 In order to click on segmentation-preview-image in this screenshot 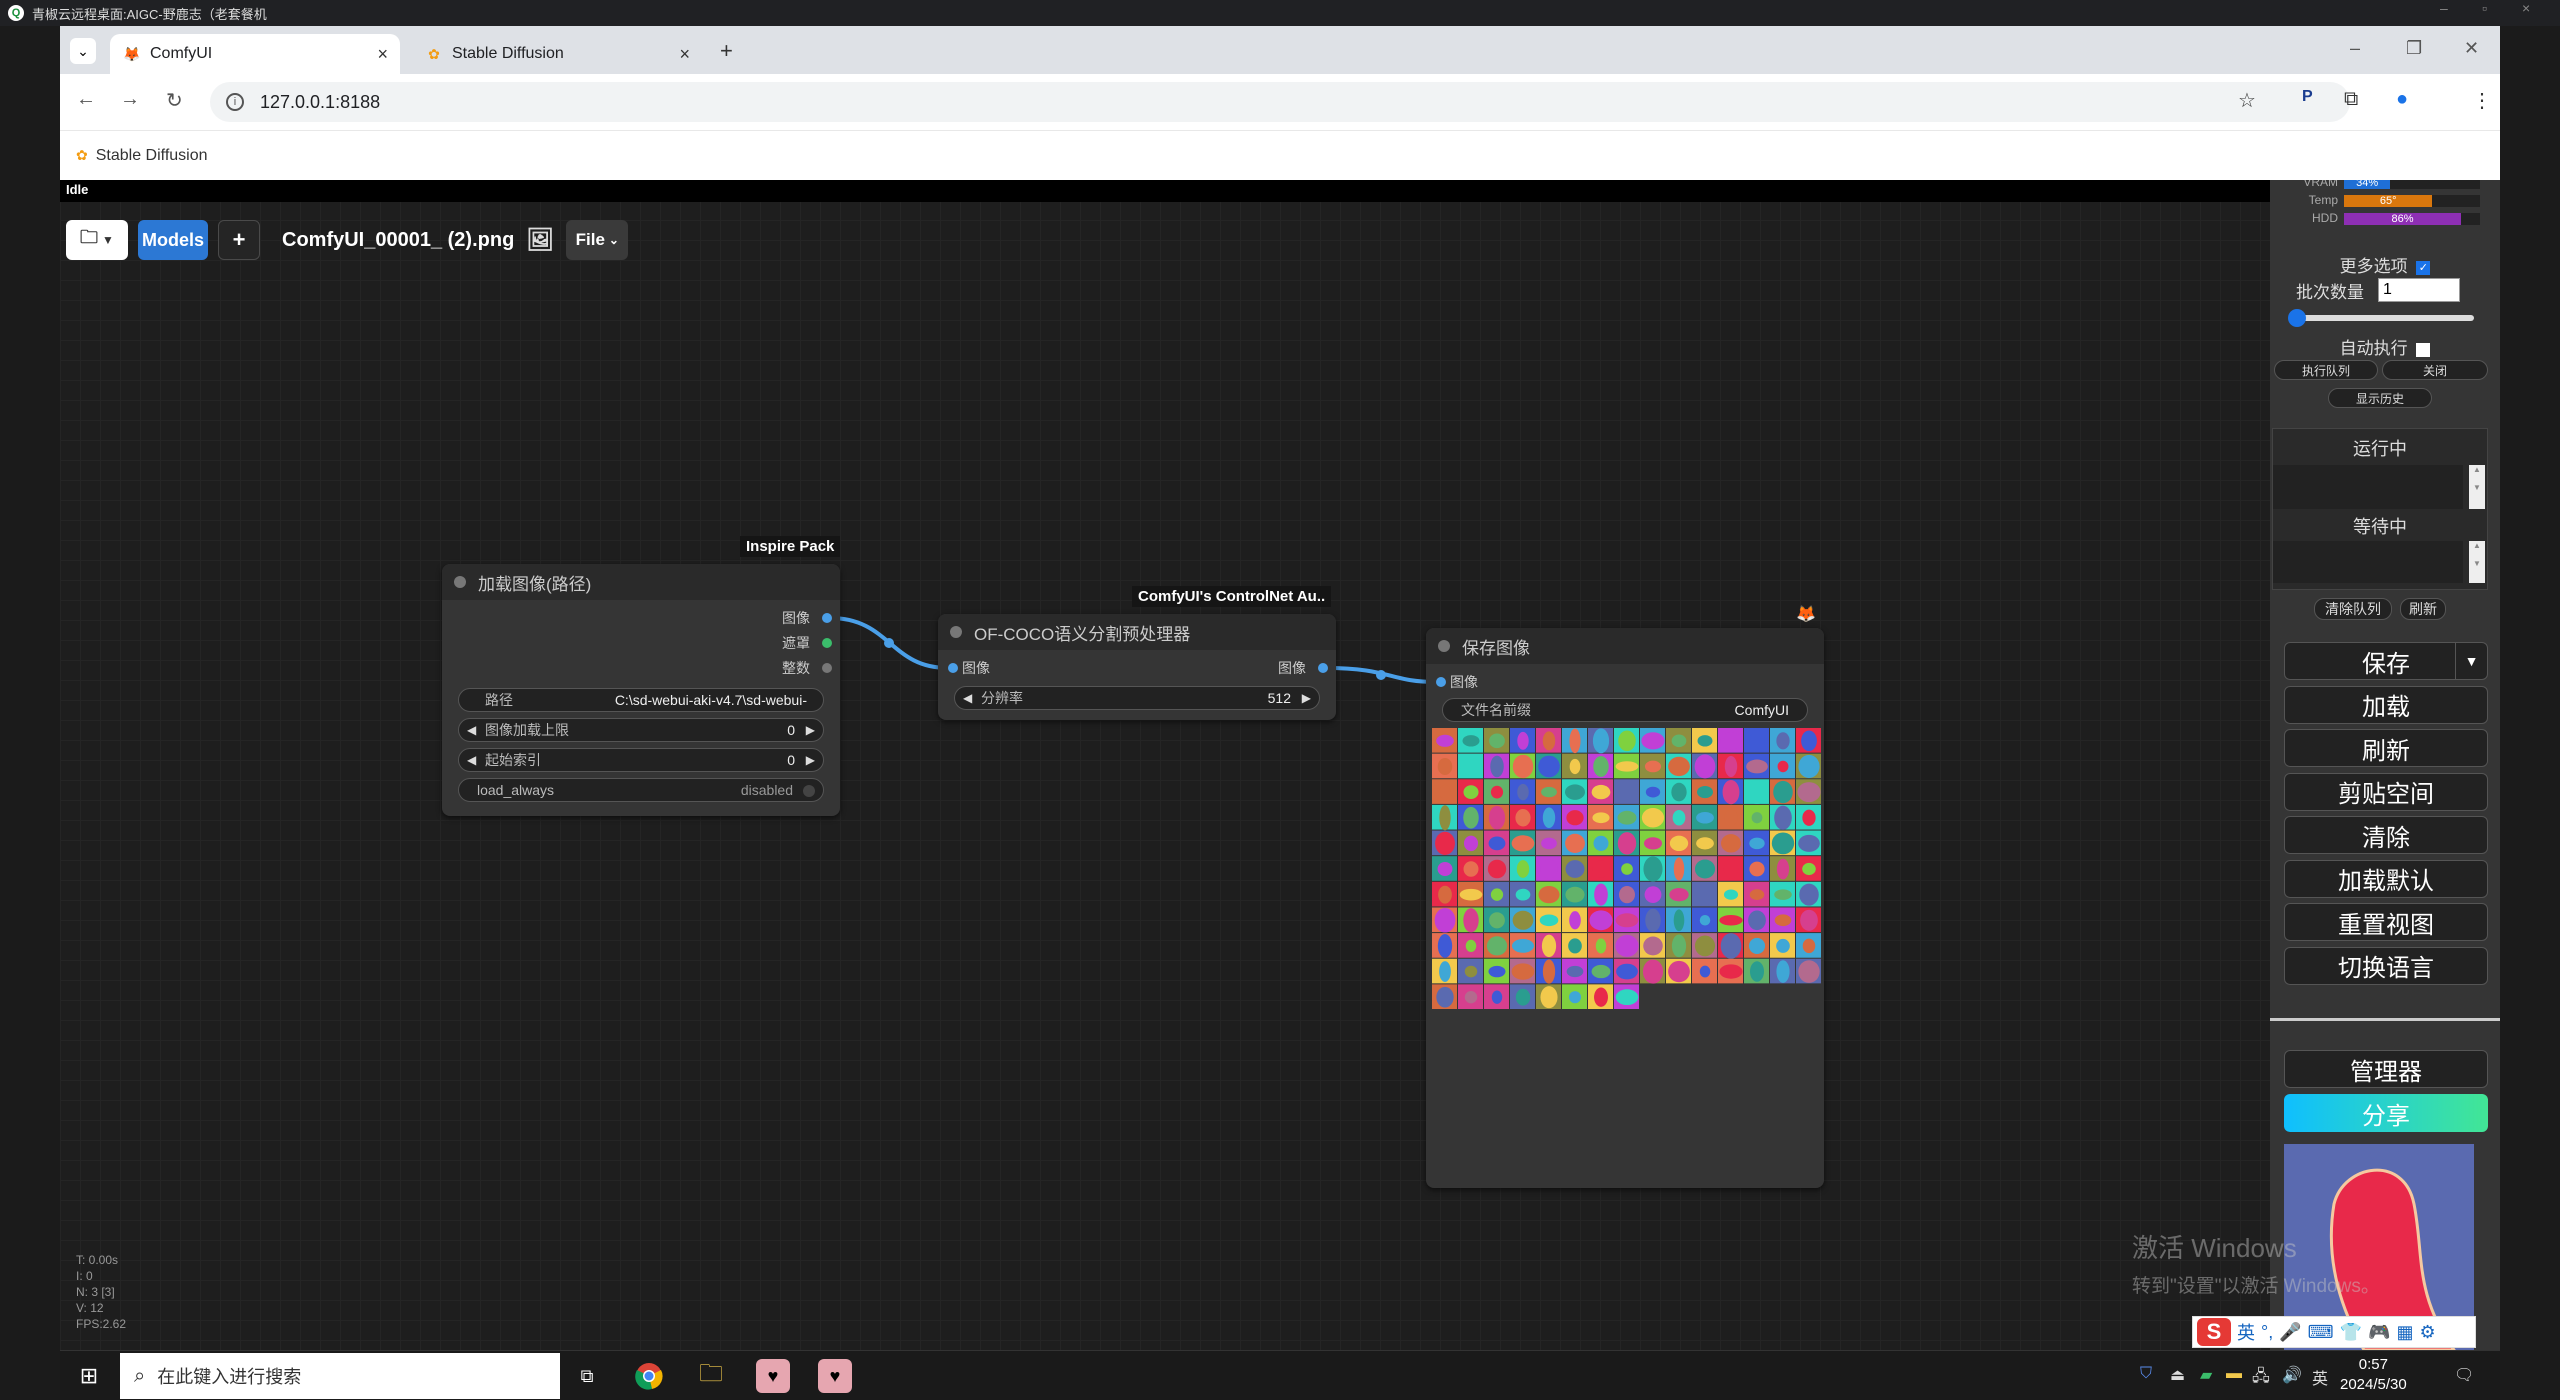, I will do `click(1627, 869)`.